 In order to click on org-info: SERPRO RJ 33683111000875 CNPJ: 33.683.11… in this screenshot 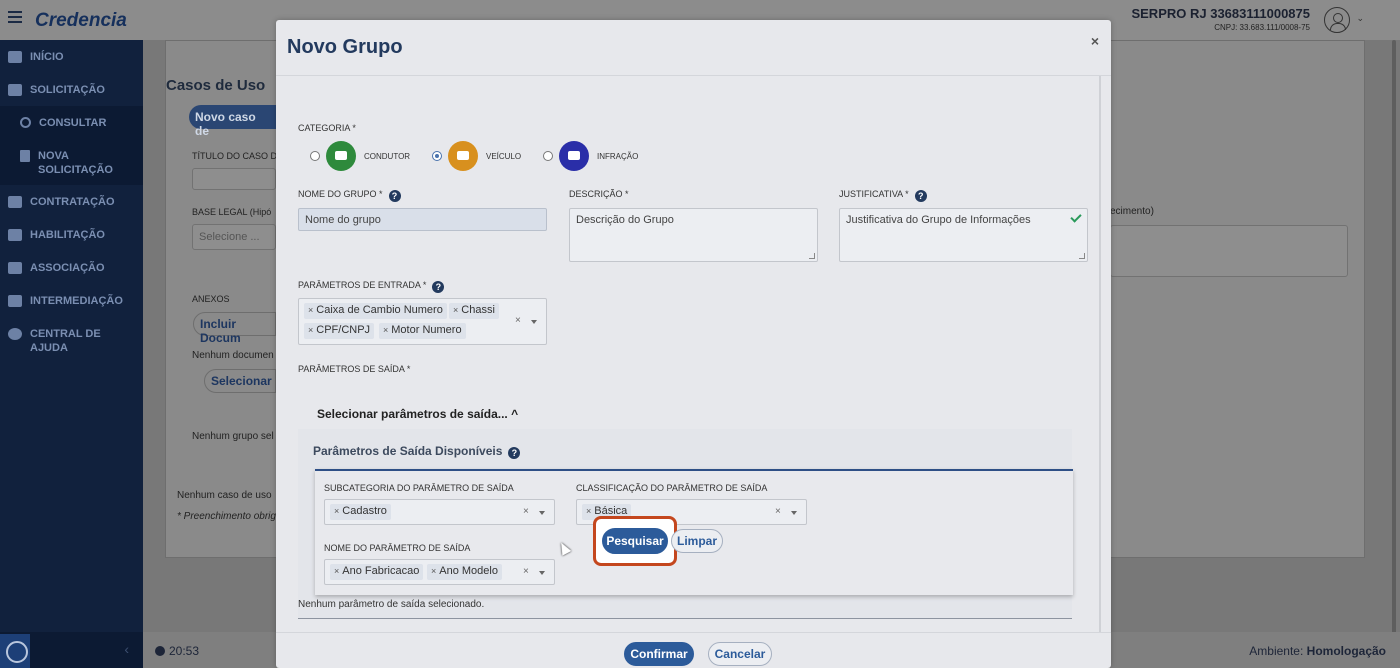, I will do `click(1220, 19)`.